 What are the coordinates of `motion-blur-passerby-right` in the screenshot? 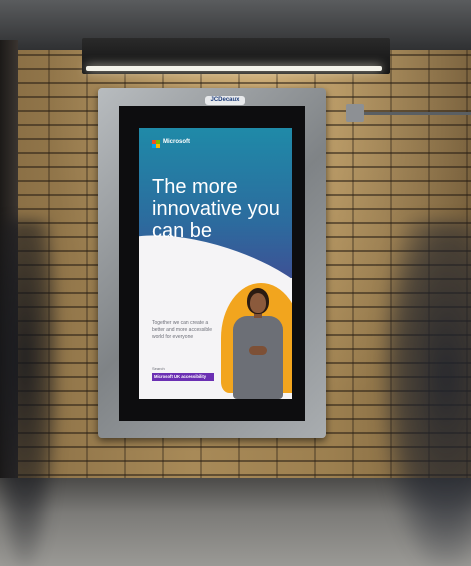 It's located at (425, 393).